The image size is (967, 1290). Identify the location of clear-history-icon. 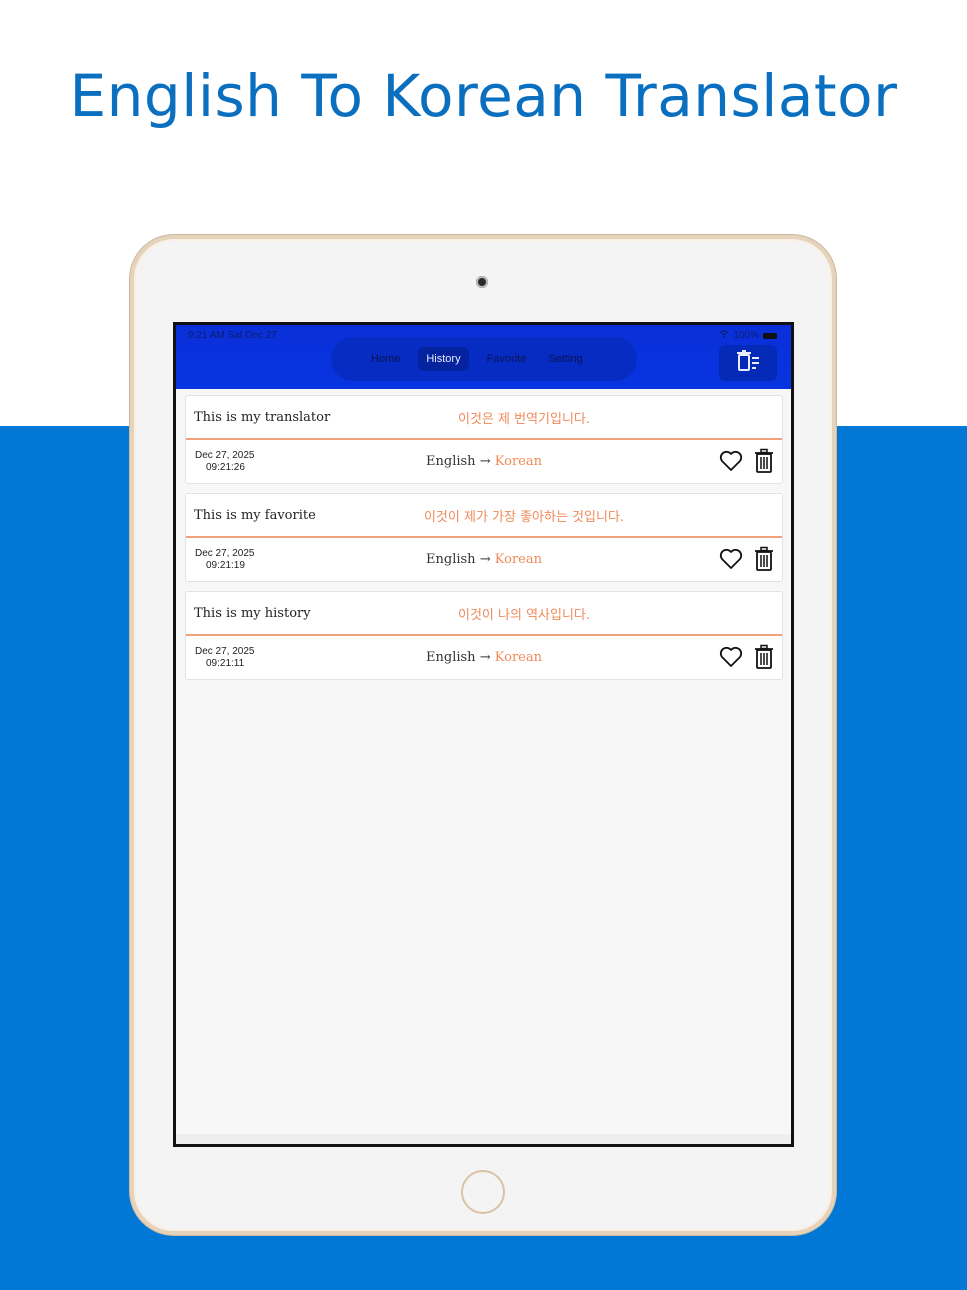
(748, 363).